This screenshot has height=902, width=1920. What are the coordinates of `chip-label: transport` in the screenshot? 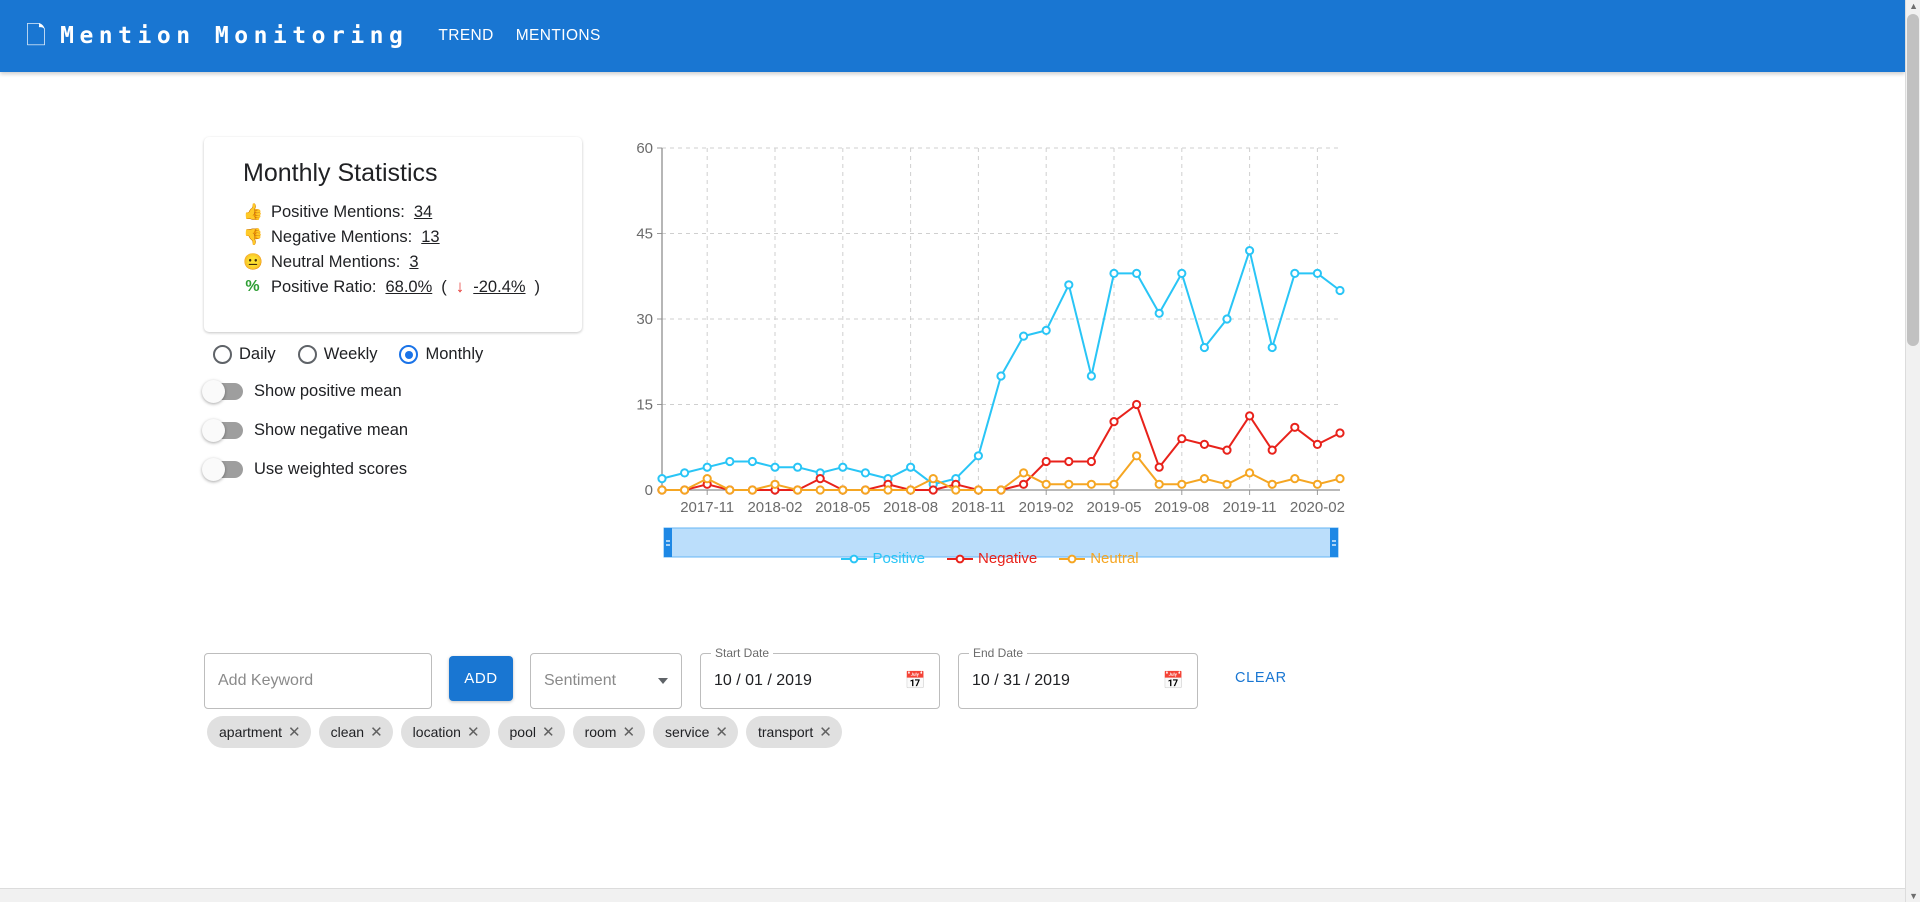 It's located at (785, 732).